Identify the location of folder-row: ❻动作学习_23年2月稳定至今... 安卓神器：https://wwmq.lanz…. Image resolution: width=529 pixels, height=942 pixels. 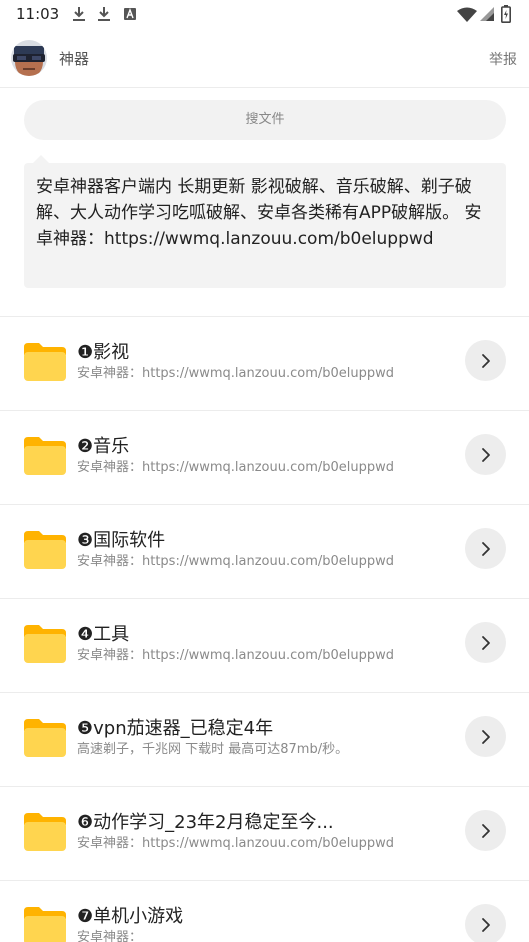
(264, 834).